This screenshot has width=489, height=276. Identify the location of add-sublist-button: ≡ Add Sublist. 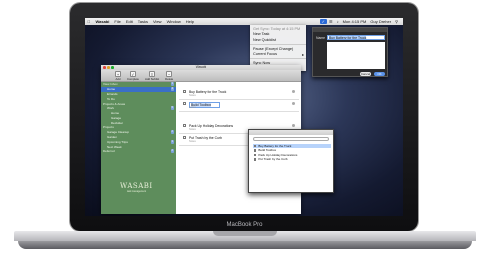
(152, 75).